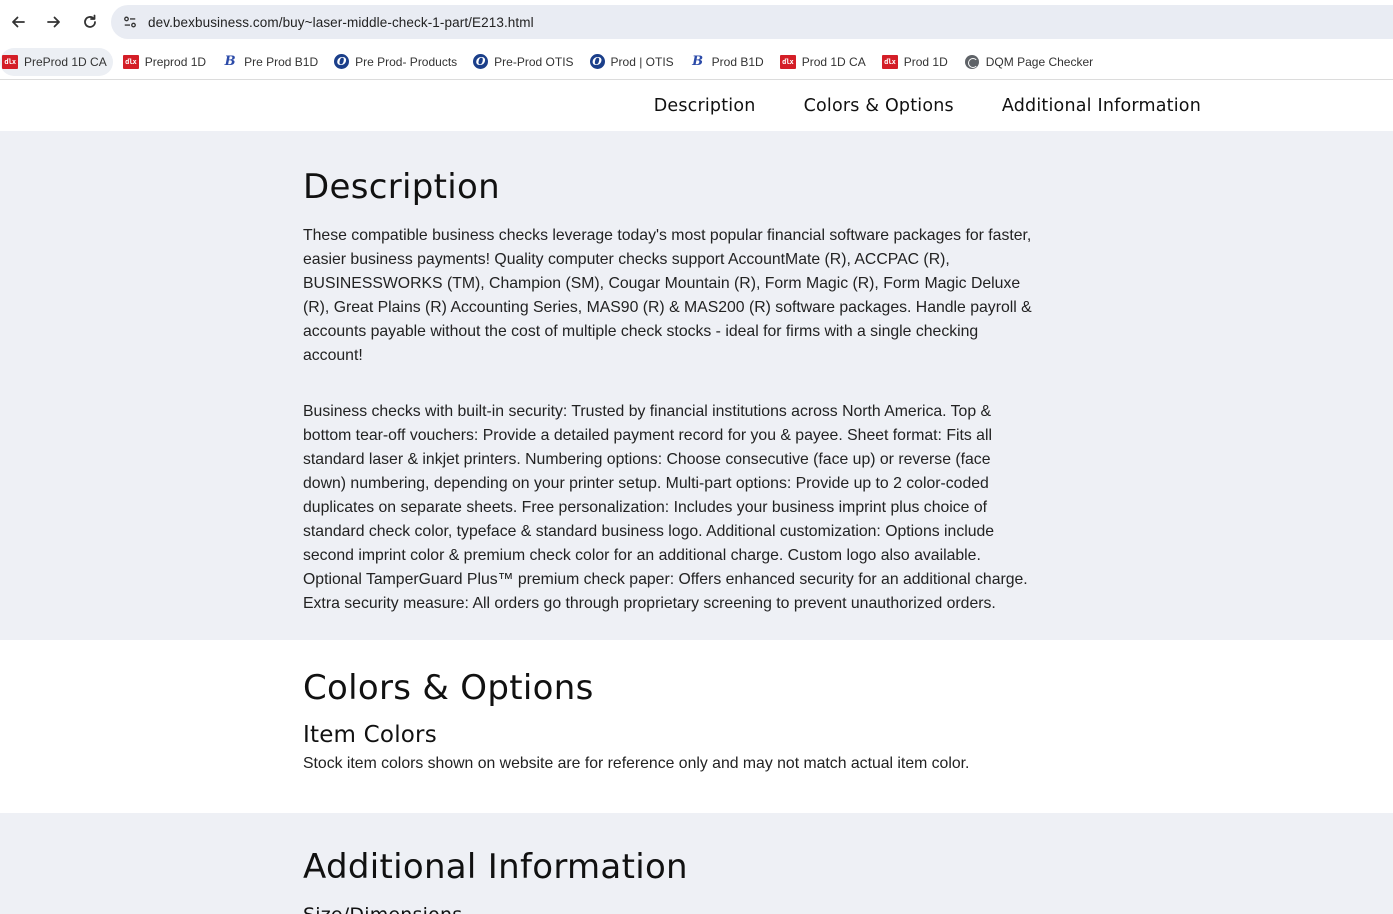 The height and width of the screenshot is (914, 1393). I want to click on additional-info-section: Additional Information Size/Dimensions, so click(696, 863).